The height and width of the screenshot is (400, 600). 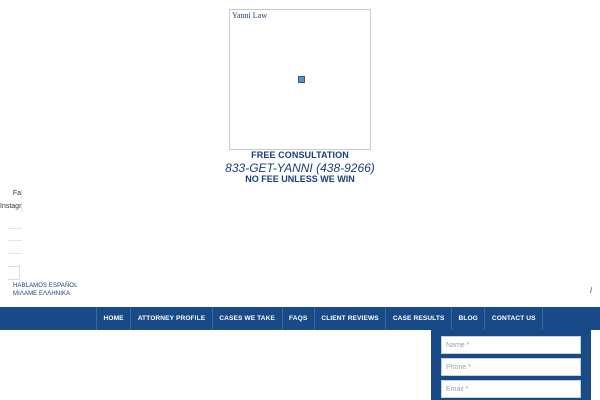 What do you see at coordinates (300, 179) in the screenshot?
I see `no-fee-text: NO FEE UNLESS WE WIN` at bounding box center [300, 179].